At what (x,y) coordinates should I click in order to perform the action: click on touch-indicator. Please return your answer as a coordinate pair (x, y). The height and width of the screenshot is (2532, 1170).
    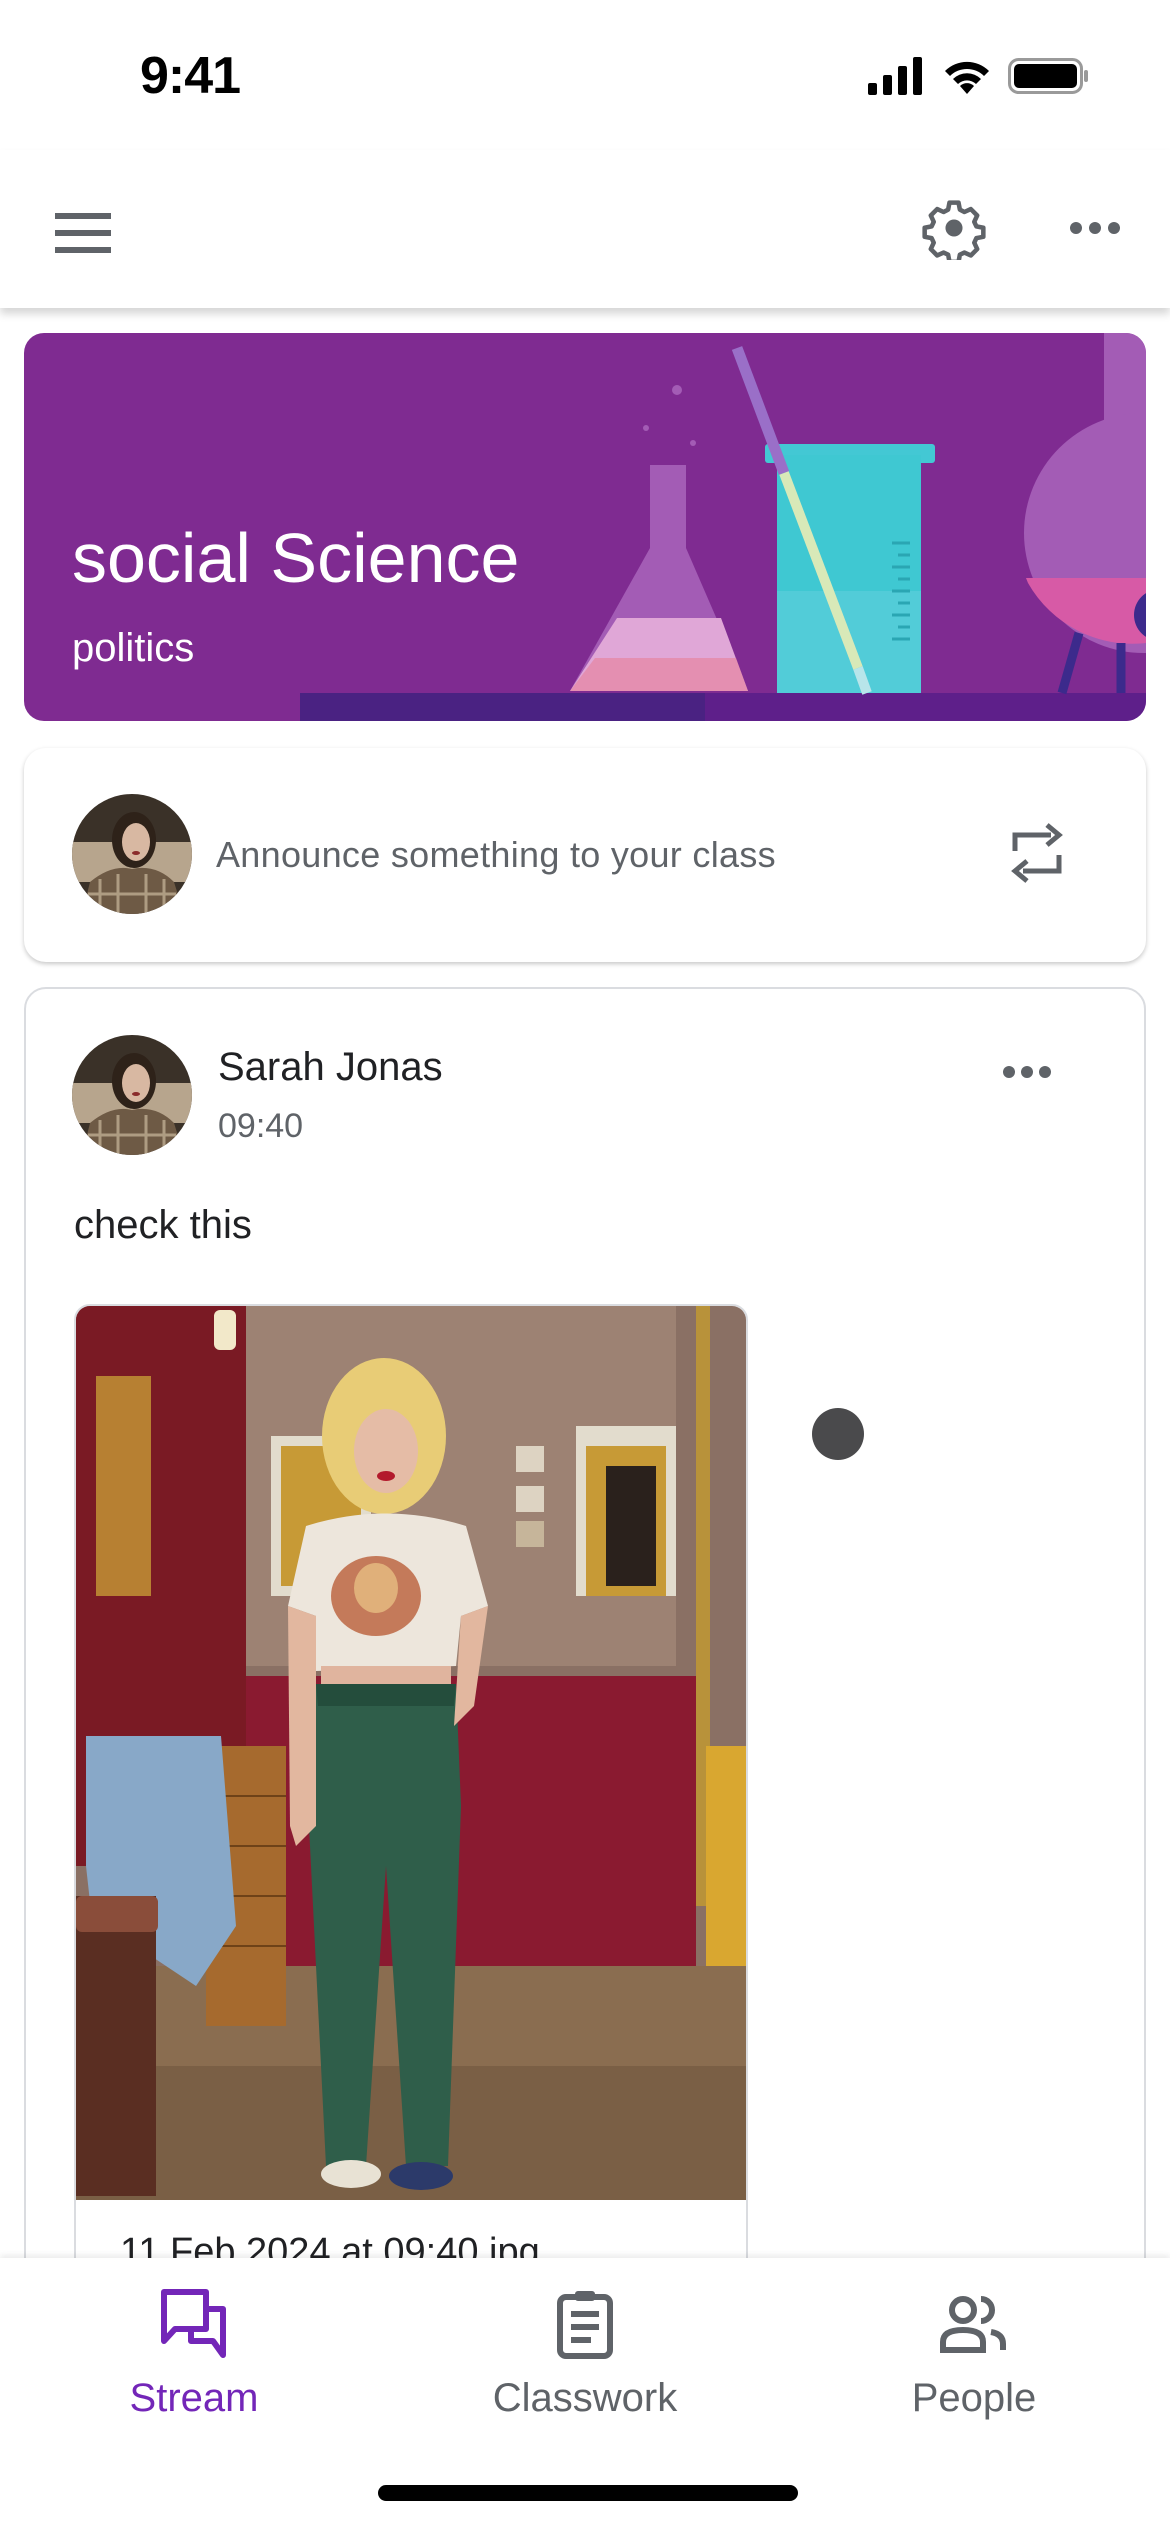
    Looking at the image, I should click on (838, 1434).